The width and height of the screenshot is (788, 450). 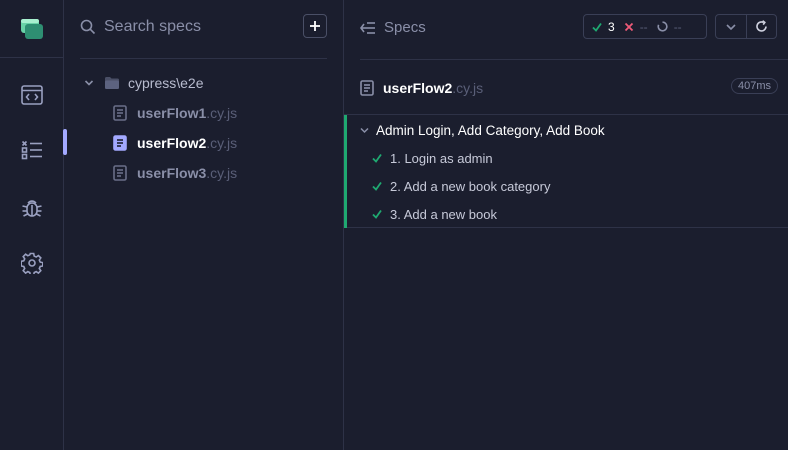 What do you see at coordinates (172, 143) in the screenshot?
I see `spec-file-name: userFlow2` at bounding box center [172, 143].